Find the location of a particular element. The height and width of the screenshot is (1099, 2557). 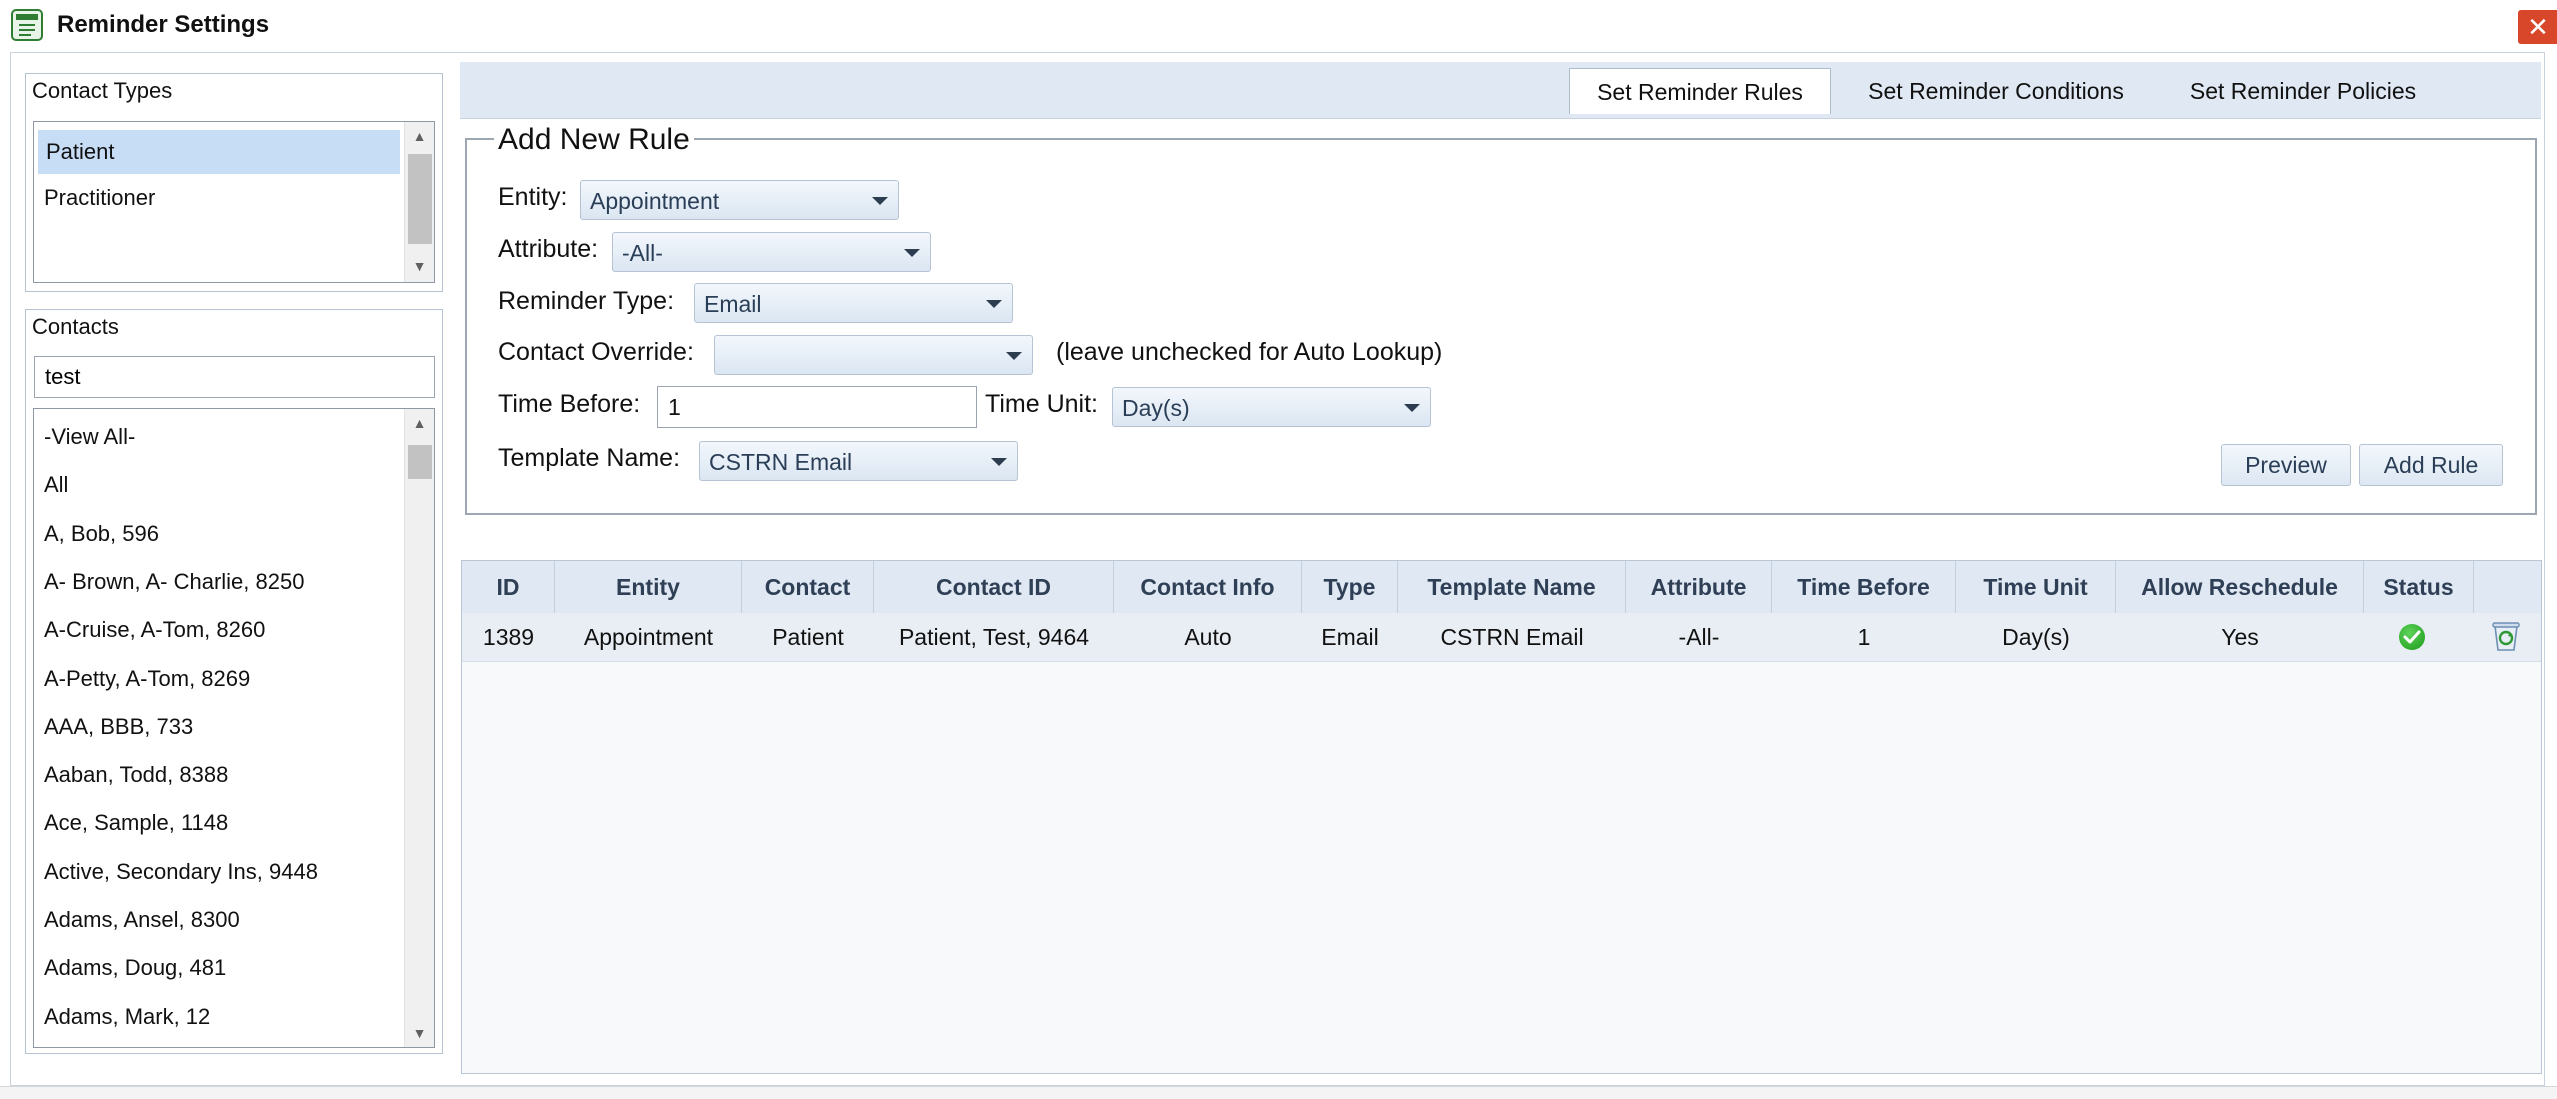

list-item: Adams, Ansel, 8300 is located at coordinates (142, 920).